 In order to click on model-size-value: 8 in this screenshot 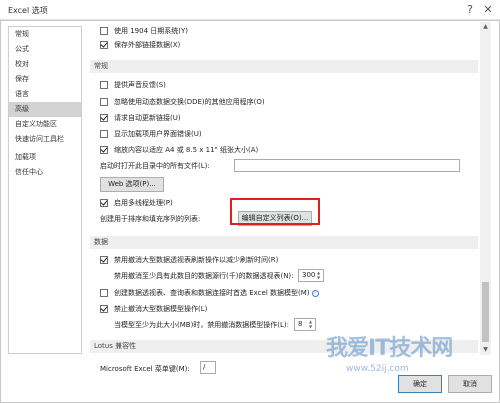, I will do `click(300, 324)`.